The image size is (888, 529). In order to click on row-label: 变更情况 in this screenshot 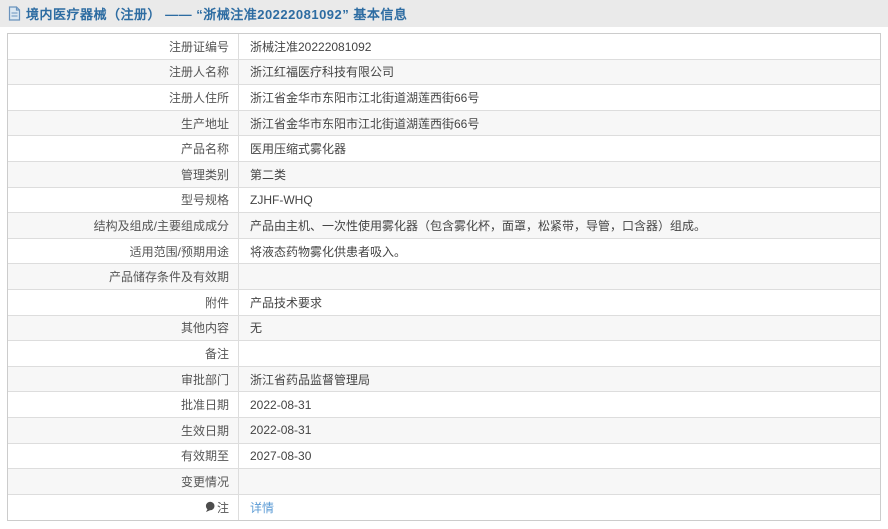, I will do `click(123, 481)`.